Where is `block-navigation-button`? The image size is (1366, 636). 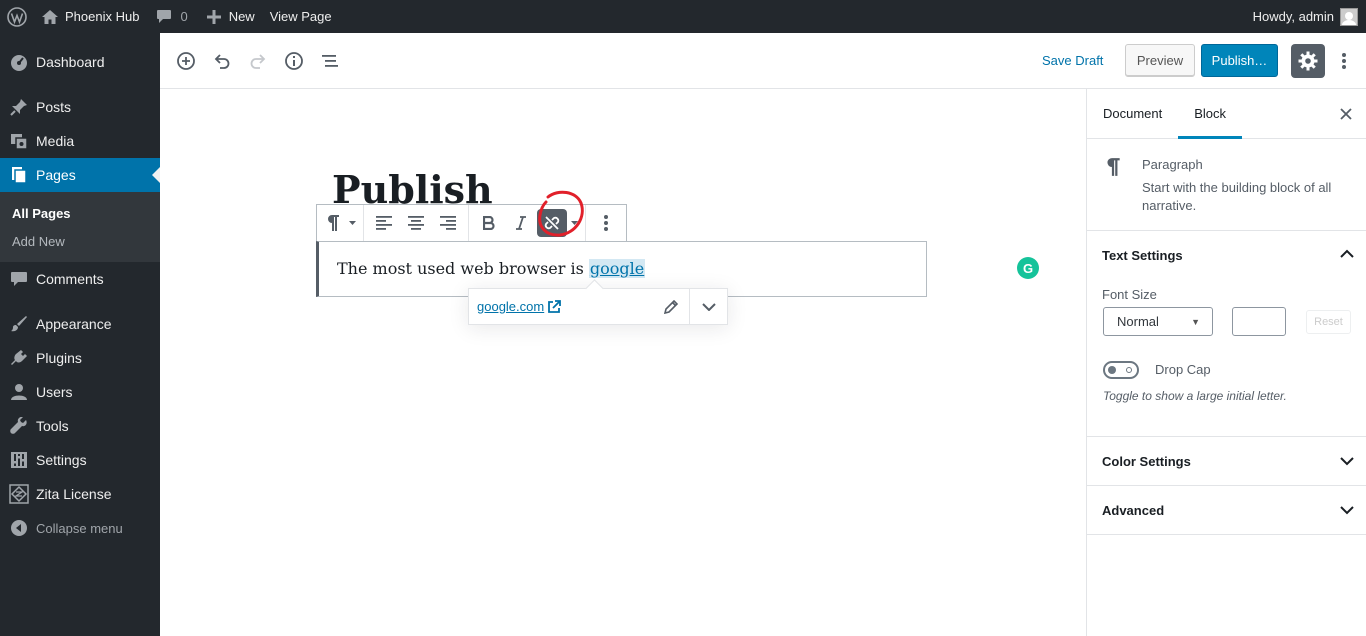
block-navigation-button is located at coordinates (330, 61).